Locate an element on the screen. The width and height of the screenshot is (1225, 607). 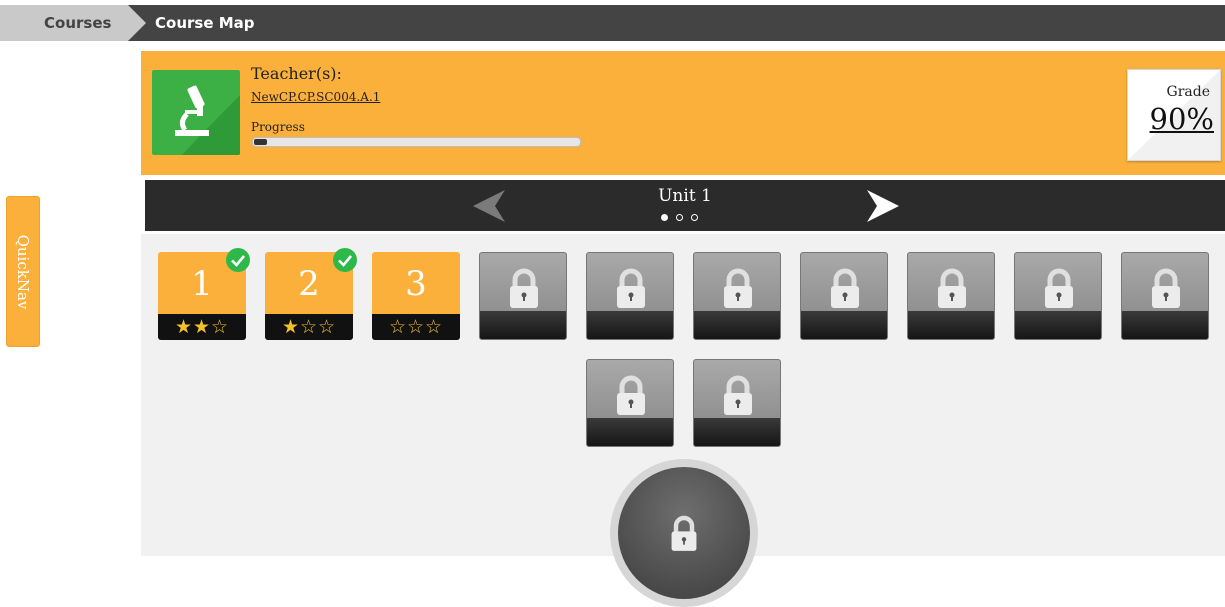
lesson-stars: ☆☆☆ is located at coordinates (416, 327).